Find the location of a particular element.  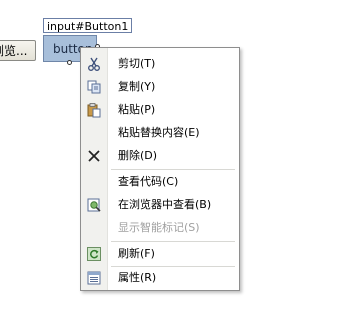

menu-item-label: 显示智能标记(S) is located at coordinates (159, 227).